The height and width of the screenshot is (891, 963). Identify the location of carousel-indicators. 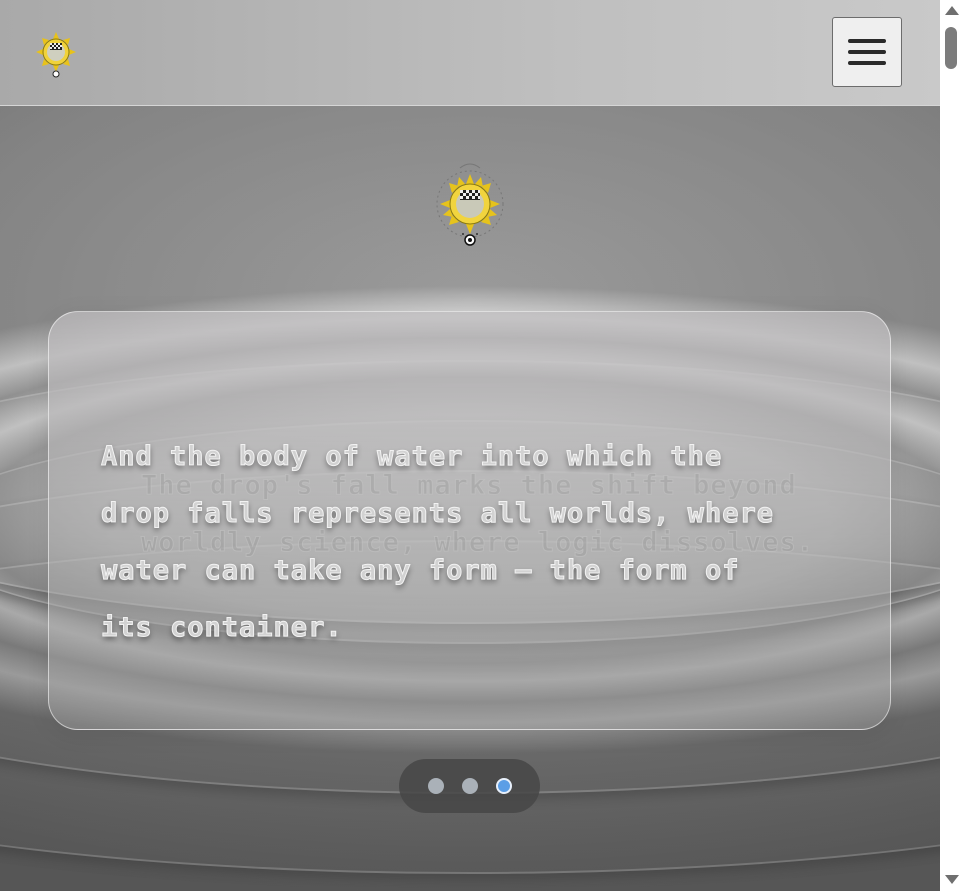
(469, 786).